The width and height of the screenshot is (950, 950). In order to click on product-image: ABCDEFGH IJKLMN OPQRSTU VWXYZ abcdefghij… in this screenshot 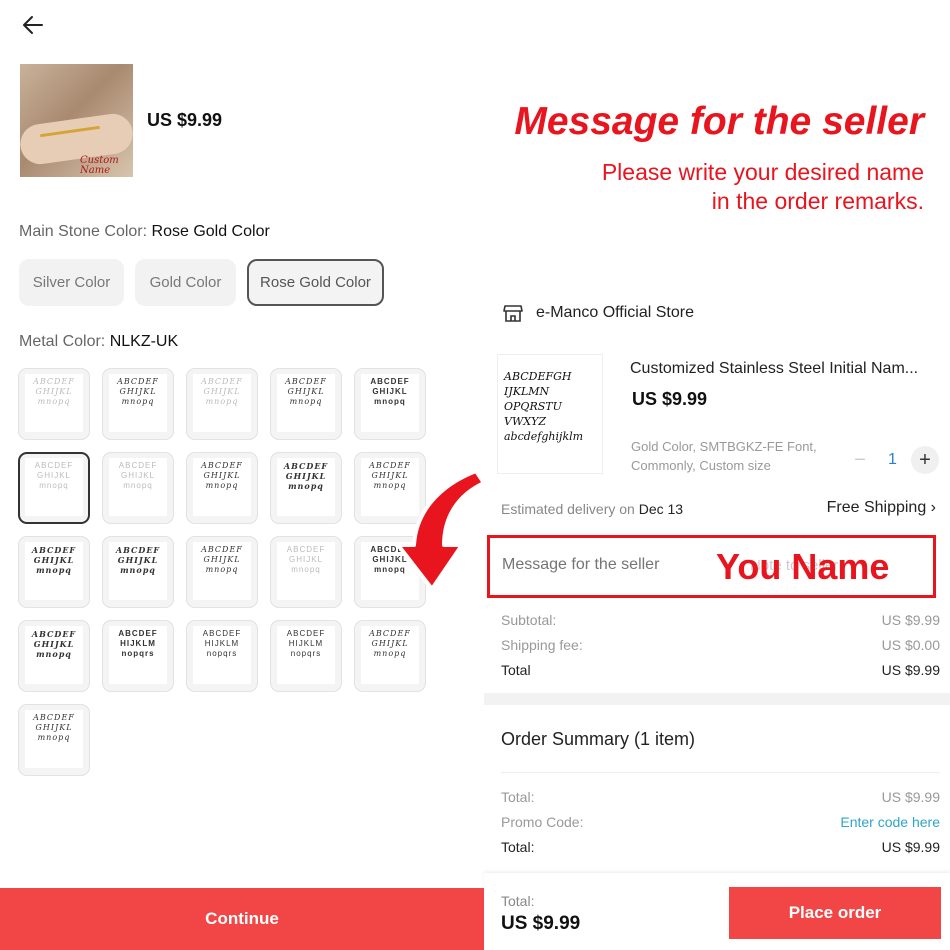, I will do `click(550, 414)`.